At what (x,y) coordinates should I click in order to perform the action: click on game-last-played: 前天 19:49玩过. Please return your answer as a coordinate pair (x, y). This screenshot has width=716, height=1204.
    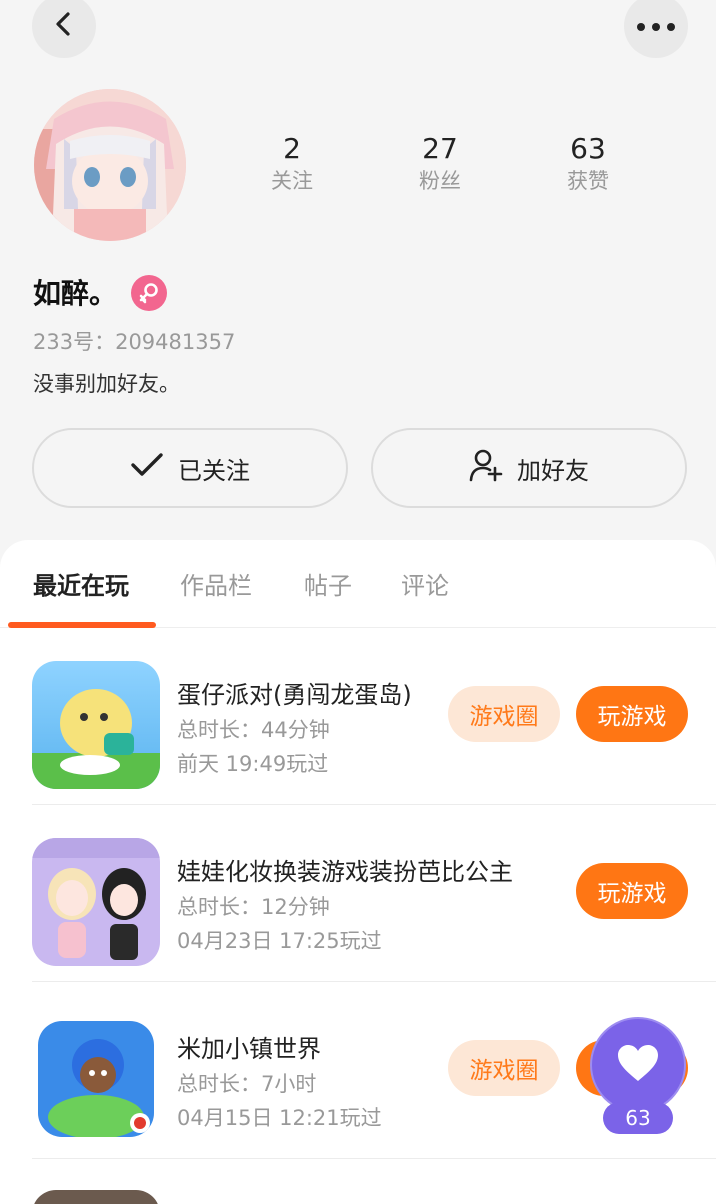
    Looking at the image, I should click on (253, 764).